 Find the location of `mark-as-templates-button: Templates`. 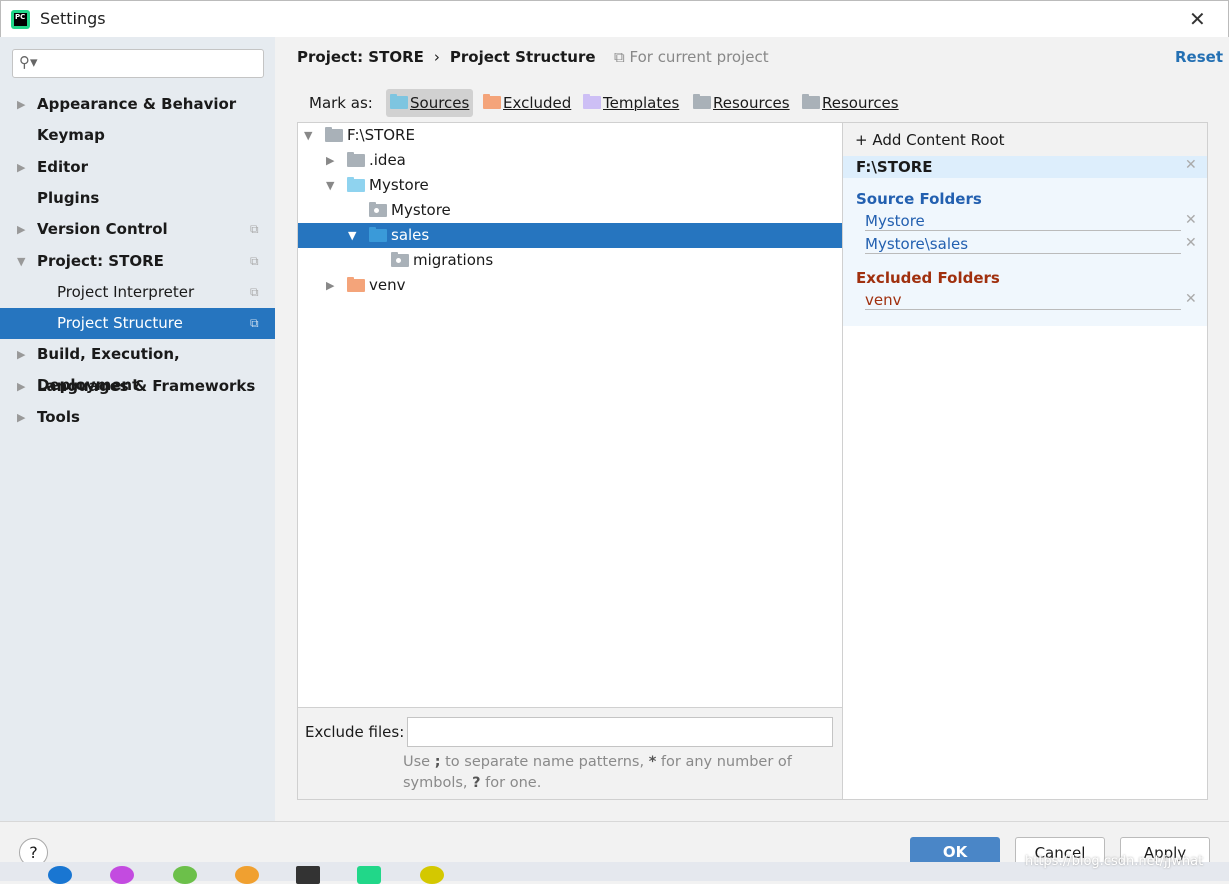

mark-as-templates-button: Templates is located at coordinates (631, 103).